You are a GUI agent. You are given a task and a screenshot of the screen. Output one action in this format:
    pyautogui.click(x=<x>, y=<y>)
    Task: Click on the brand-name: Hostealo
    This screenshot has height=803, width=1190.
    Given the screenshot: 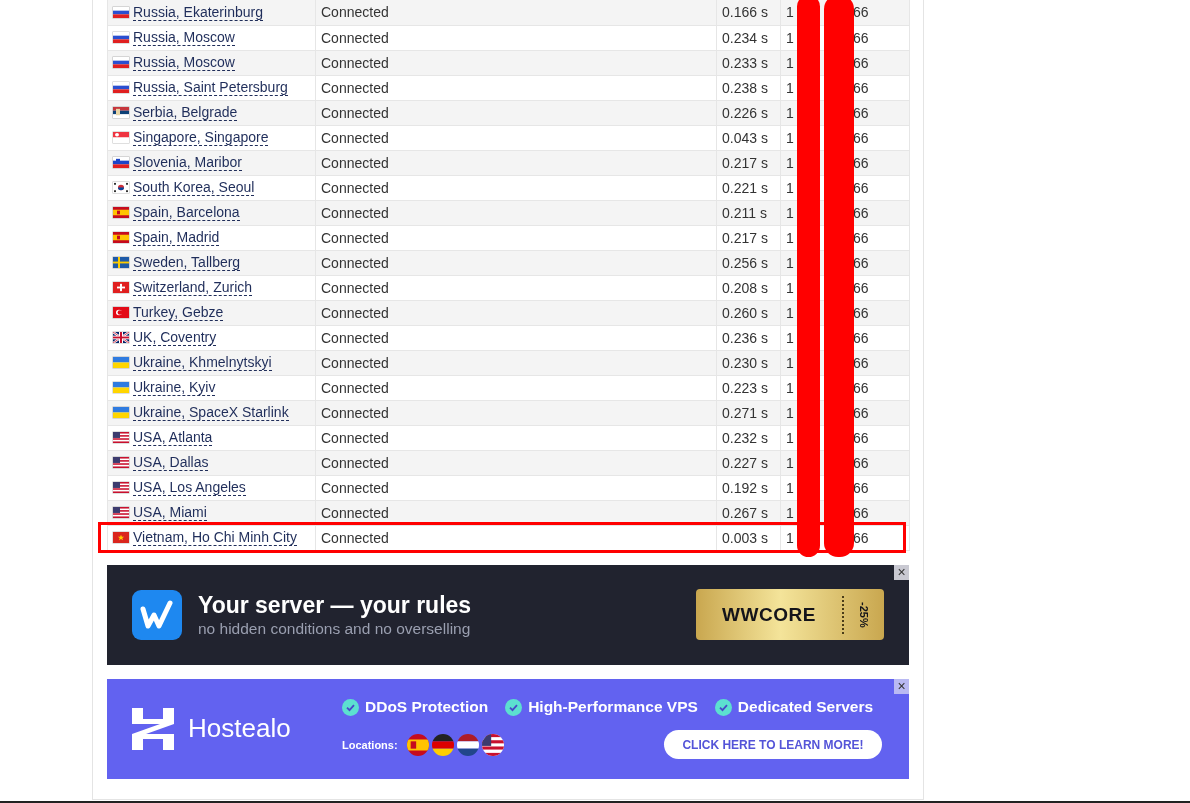 What is the action you would take?
    pyautogui.click(x=239, y=728)
    